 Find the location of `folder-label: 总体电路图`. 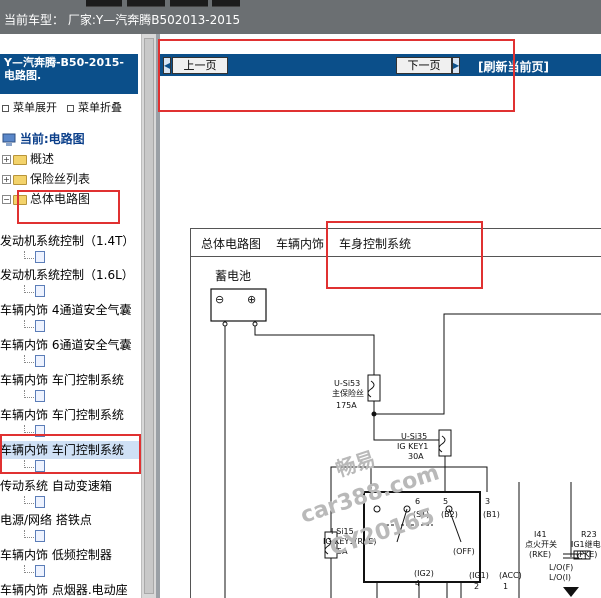

folder-label: 总体电路图 is located at coordinates (60, 199).